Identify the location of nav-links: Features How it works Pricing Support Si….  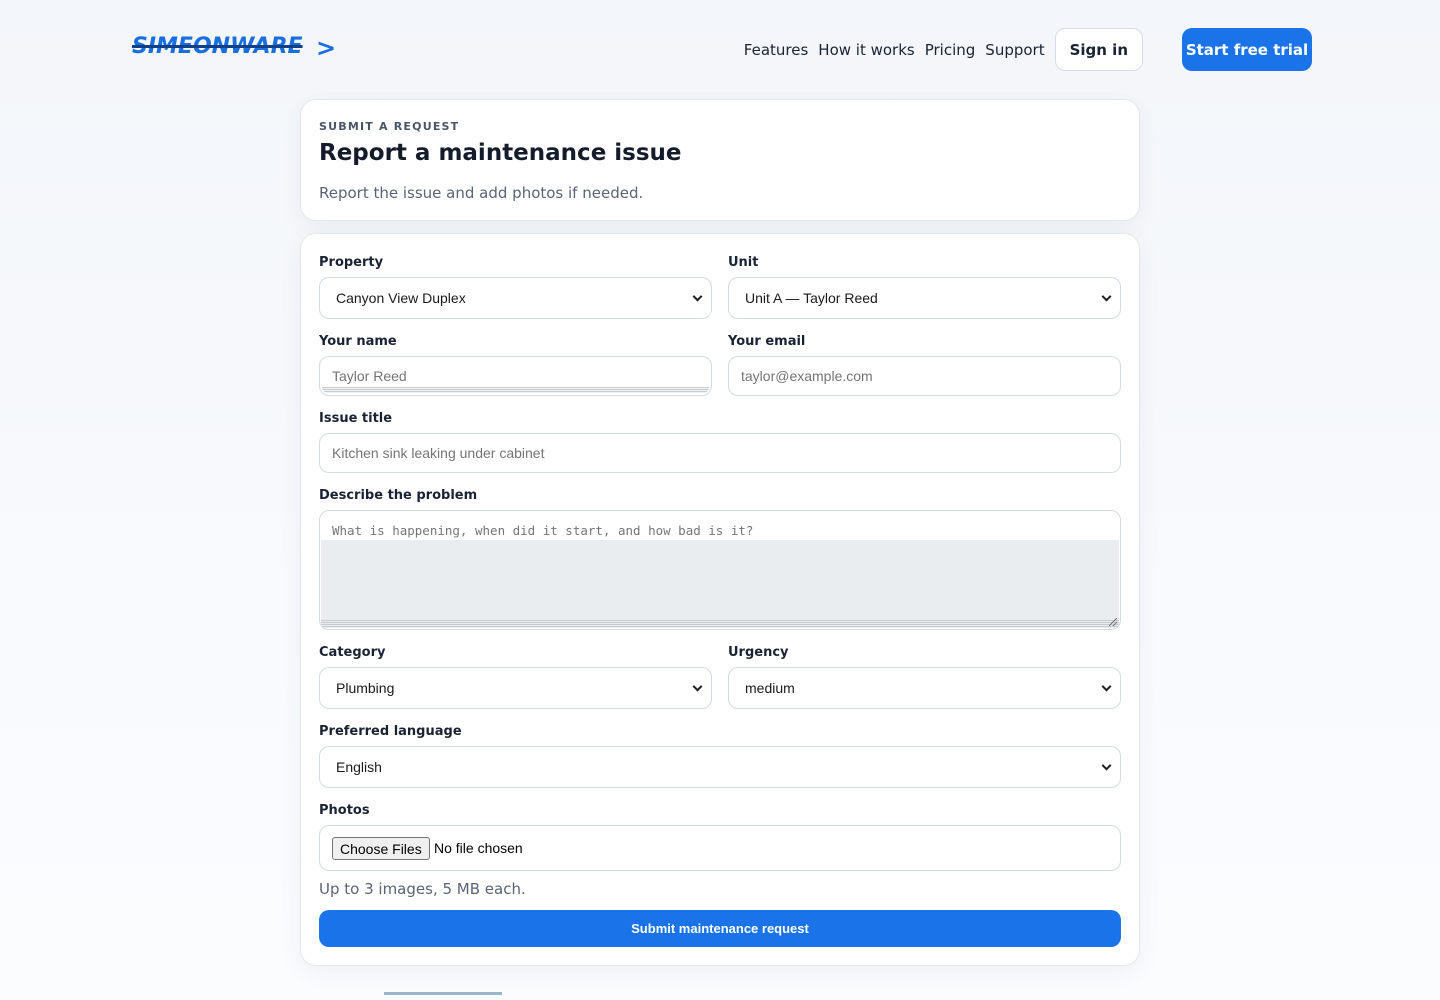
(1028, 49).